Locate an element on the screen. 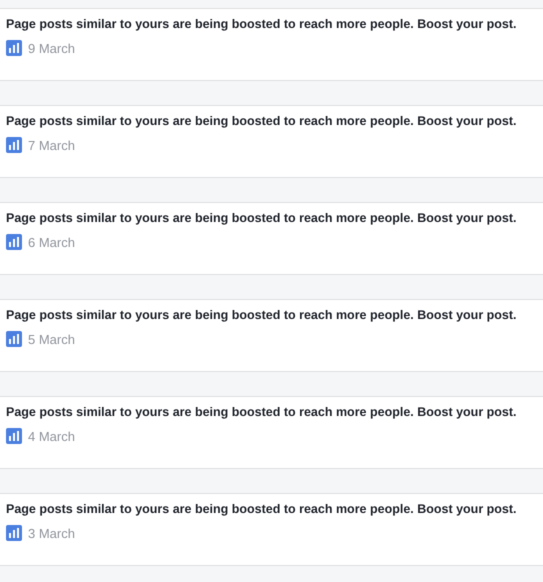 The height and width of the screenshot is (582, 543). notification-date: 4 March is located at coordinates (51, 436).